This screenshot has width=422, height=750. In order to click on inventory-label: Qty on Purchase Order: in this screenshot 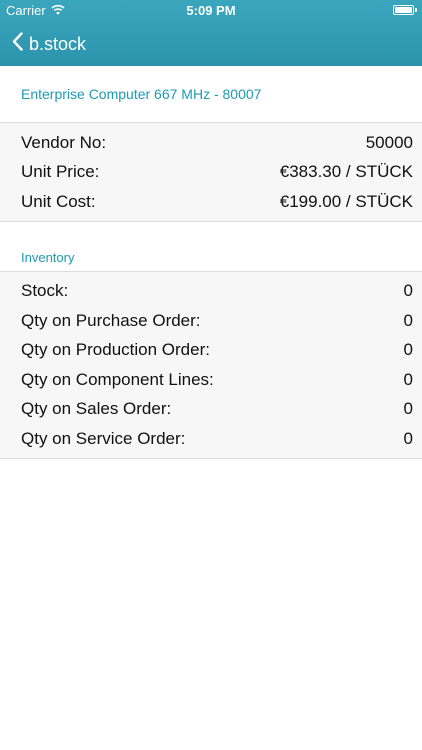, I will do `click(111, 320)`.